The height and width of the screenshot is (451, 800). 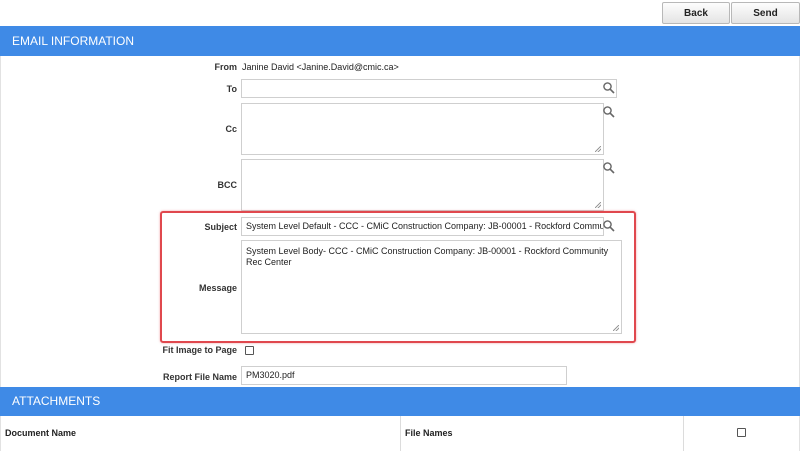 What do you see at coordinates (696, 13) in the screenshot?
I see `back-button: Back` at bounding box center [696, 13].